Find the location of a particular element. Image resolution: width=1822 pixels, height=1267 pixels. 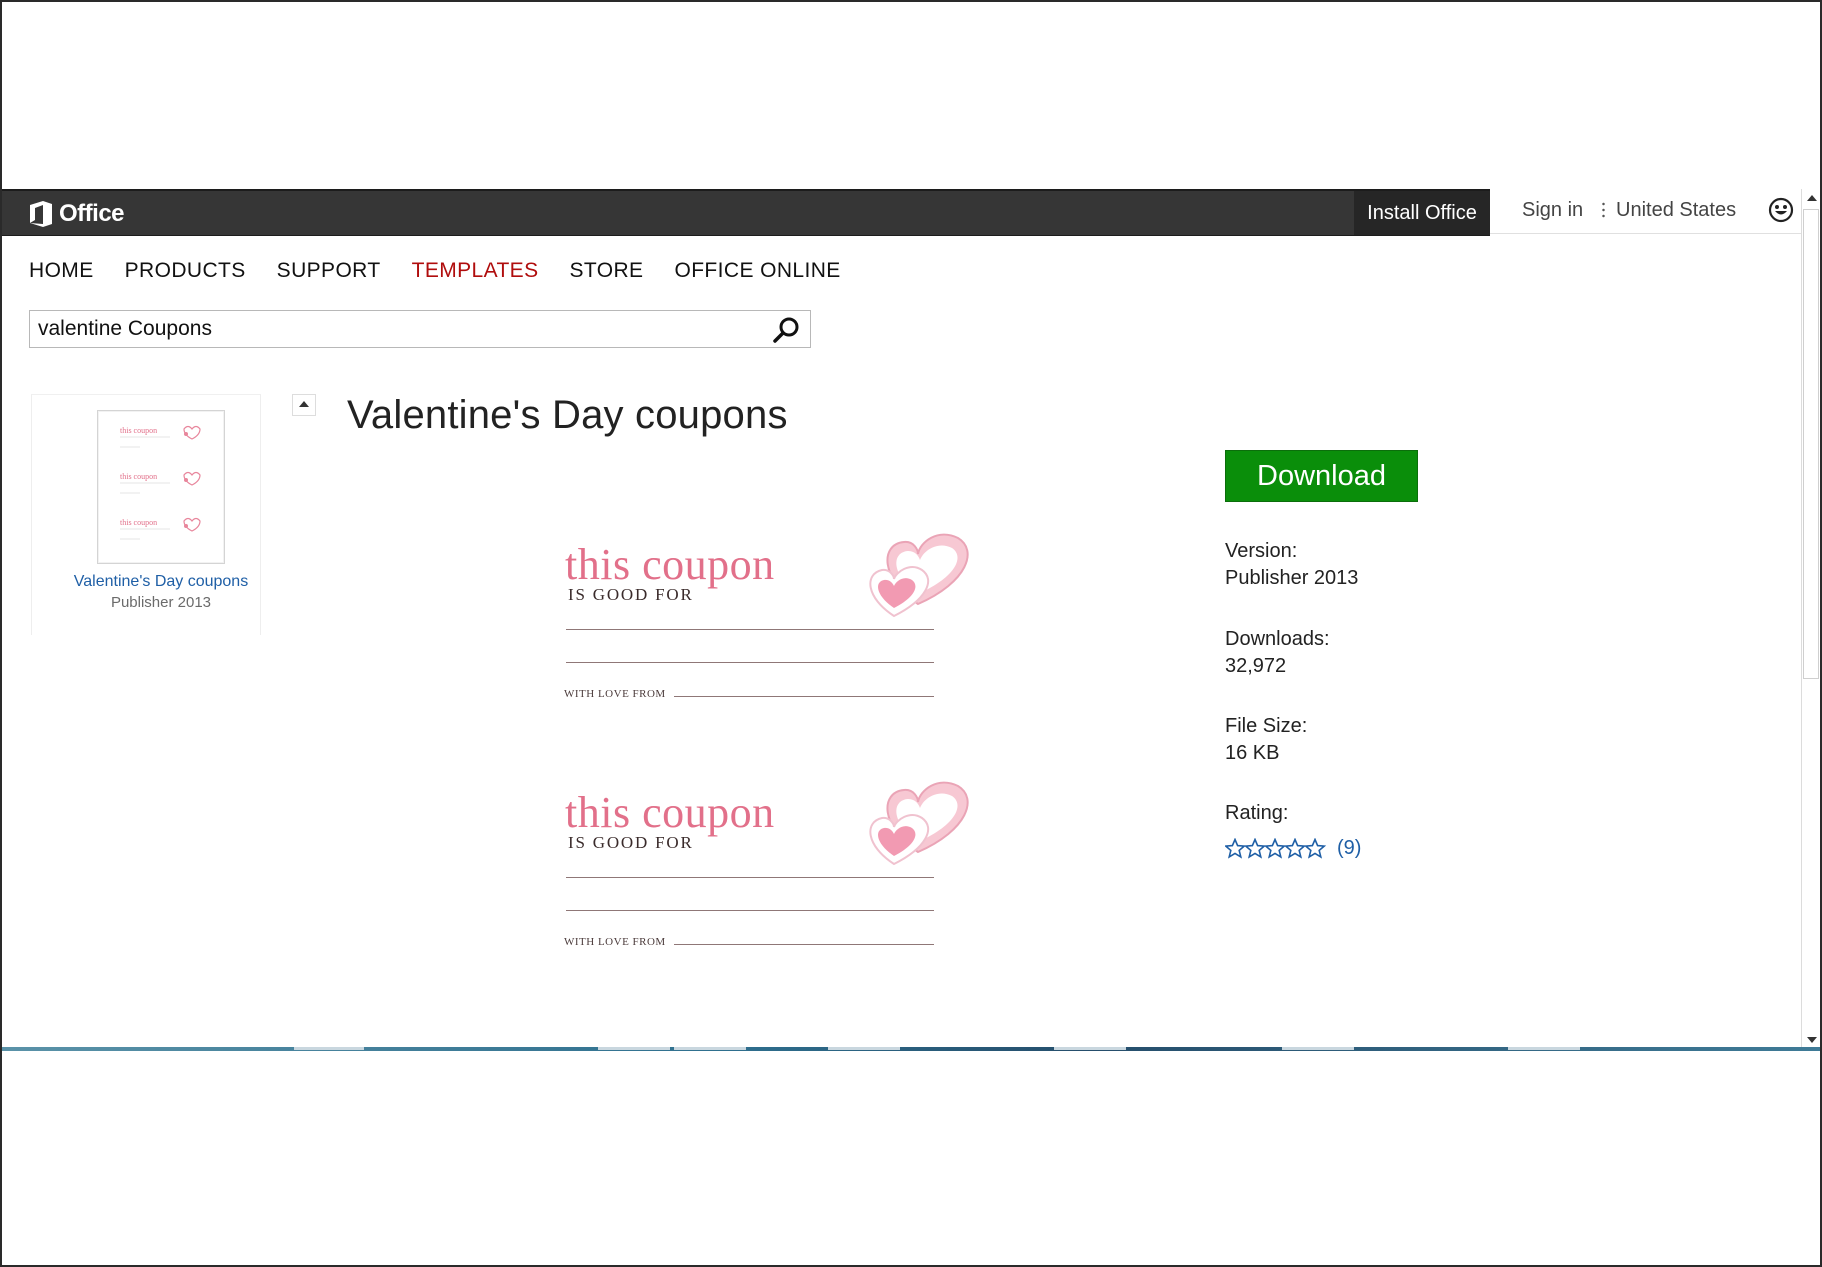

result-app: Publisher 2013 is located at coordinates (161, 602).